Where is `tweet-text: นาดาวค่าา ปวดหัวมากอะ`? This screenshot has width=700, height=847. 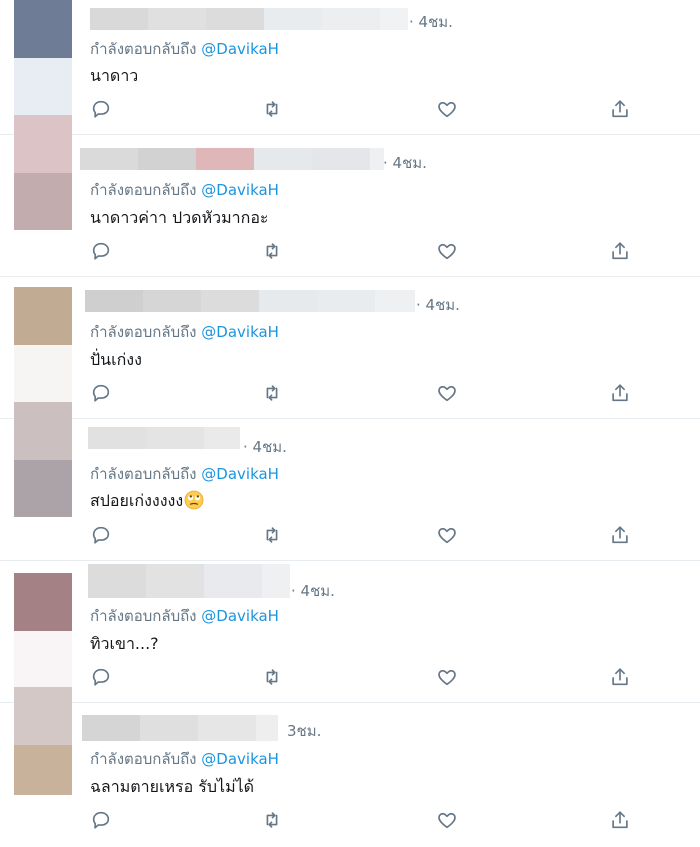 tweet-text: นาดาวค่าา ปวดหัวมากอะ is located at coordinates (179, 217).